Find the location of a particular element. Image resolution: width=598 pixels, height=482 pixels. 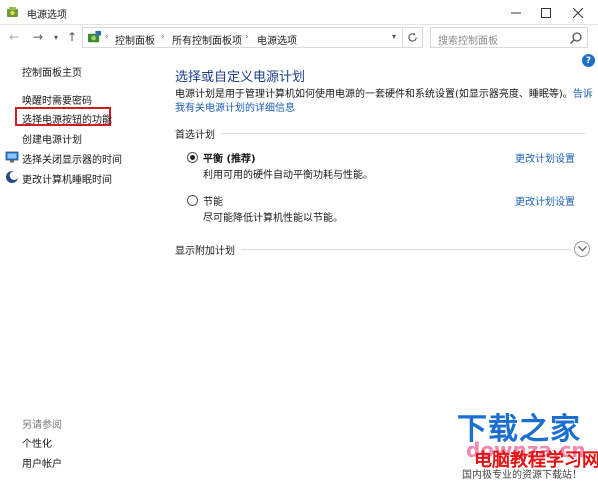

minimize-button is located at coordinates (516, 12).